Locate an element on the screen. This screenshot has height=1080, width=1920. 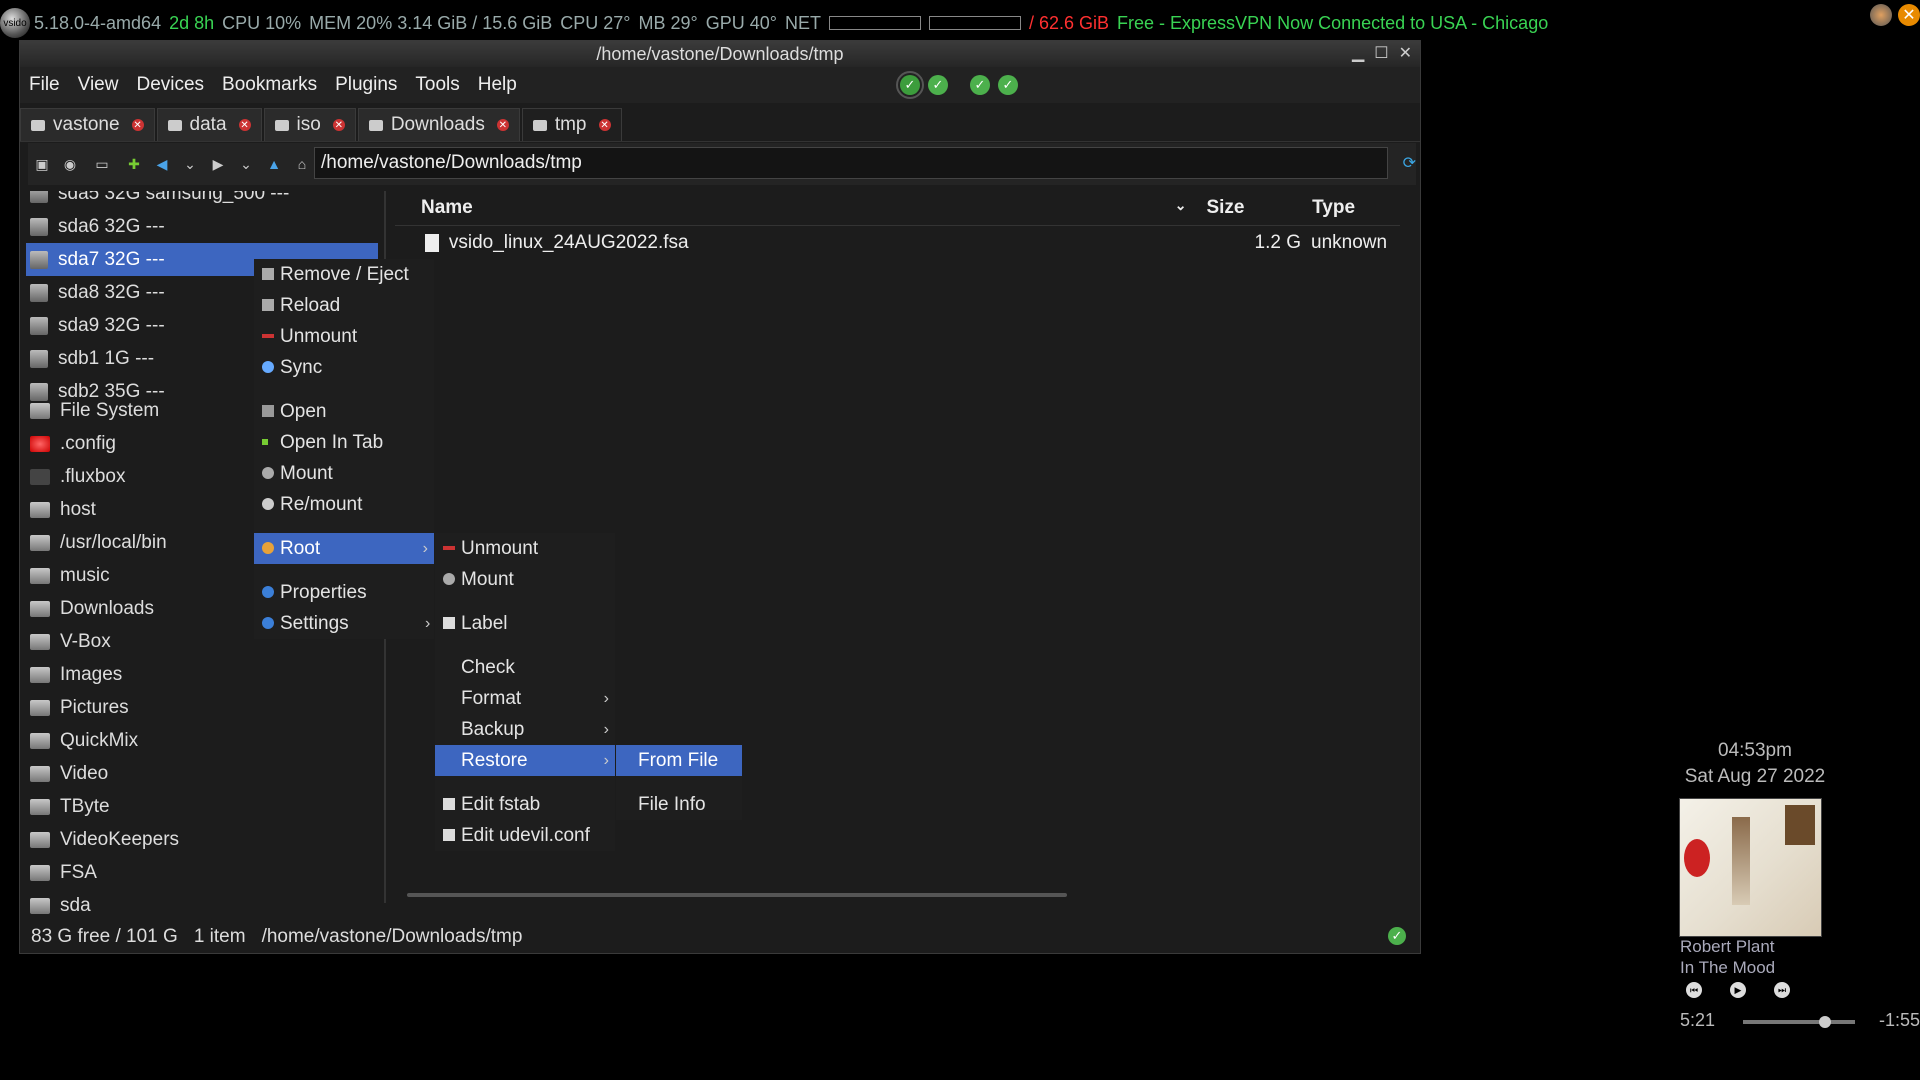
menu-devices: Devices is located at coordinates (170, 85).